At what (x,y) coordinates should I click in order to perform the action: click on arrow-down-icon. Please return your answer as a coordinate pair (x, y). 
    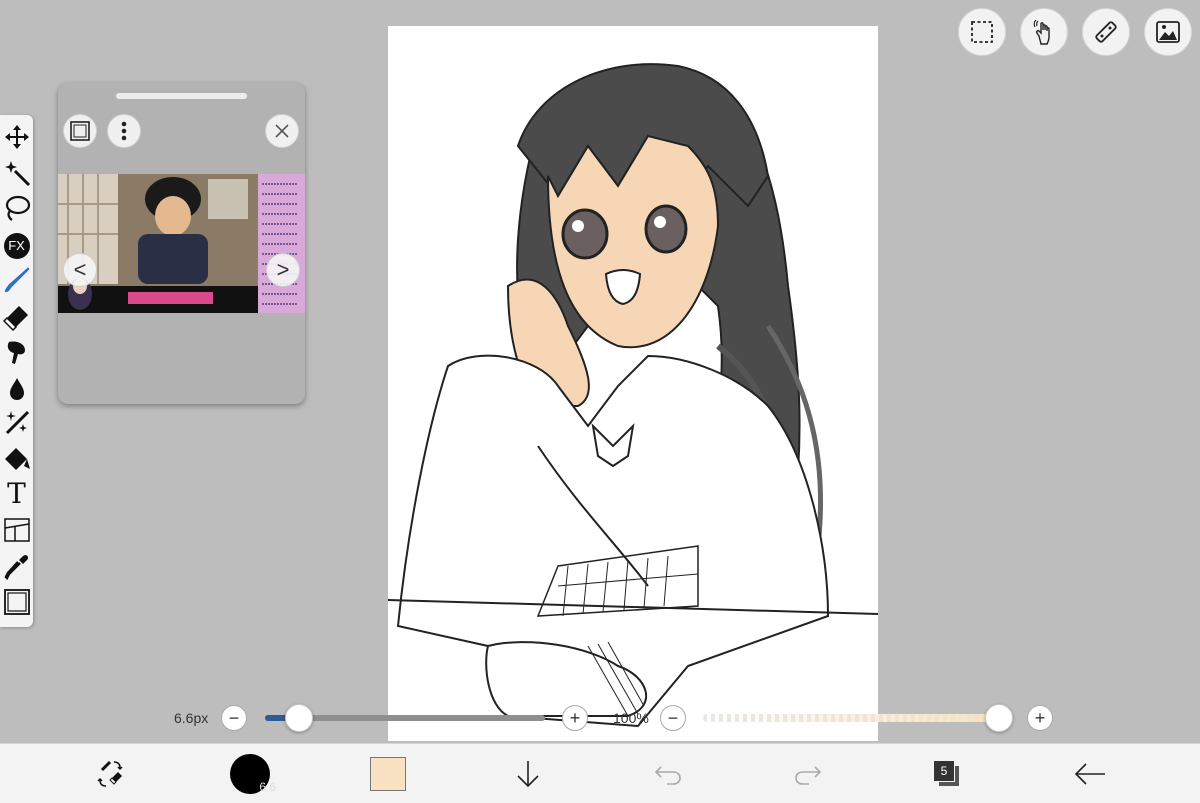
    Looking at the image, I should click on (528, 774).